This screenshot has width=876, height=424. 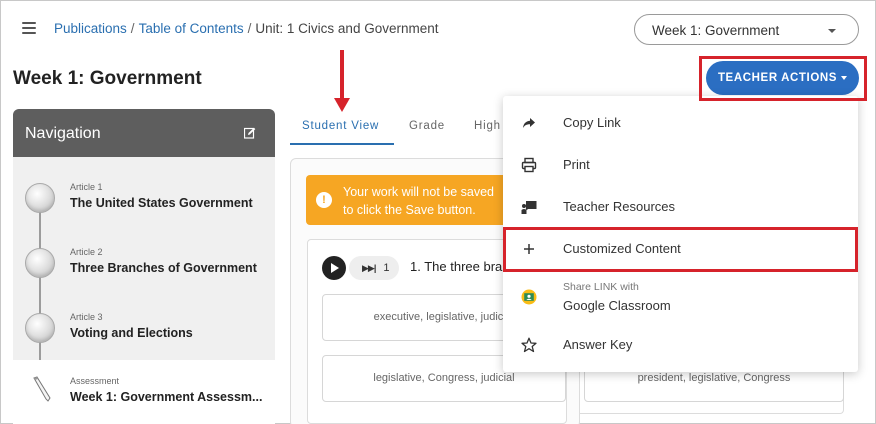 What do you see at coordinates (529, 165) in the screenshot?
I see `printer-icon` at bounding box center [529, 165].